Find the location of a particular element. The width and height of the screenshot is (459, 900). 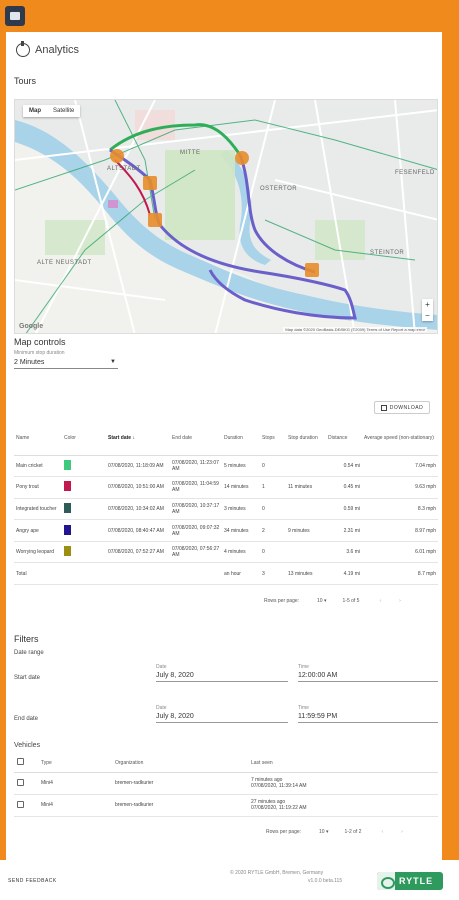

app-window-icon is located at coordinates (15, 16).